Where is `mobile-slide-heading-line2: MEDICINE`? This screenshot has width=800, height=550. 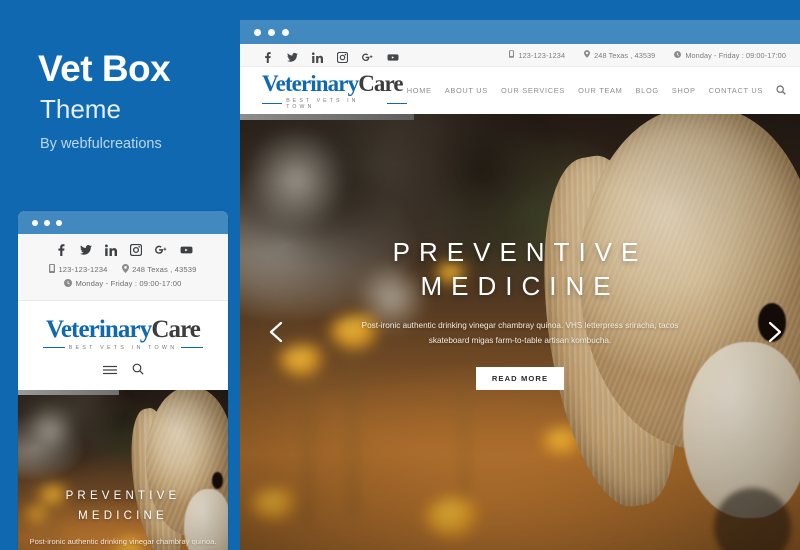 mobile-slide-heading-line2: MEDICINE is located at coordinates (123, 515).